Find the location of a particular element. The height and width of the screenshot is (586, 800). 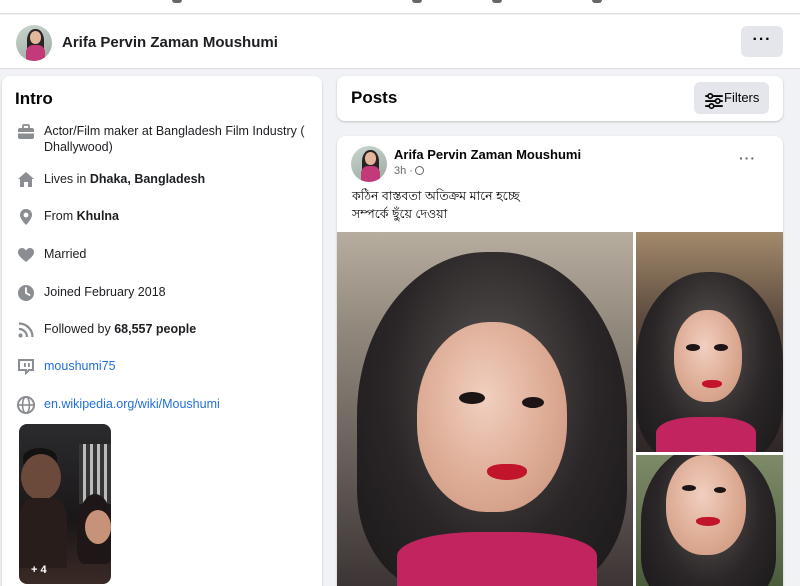

briefcase-icon is located at coordinates (26, 132).